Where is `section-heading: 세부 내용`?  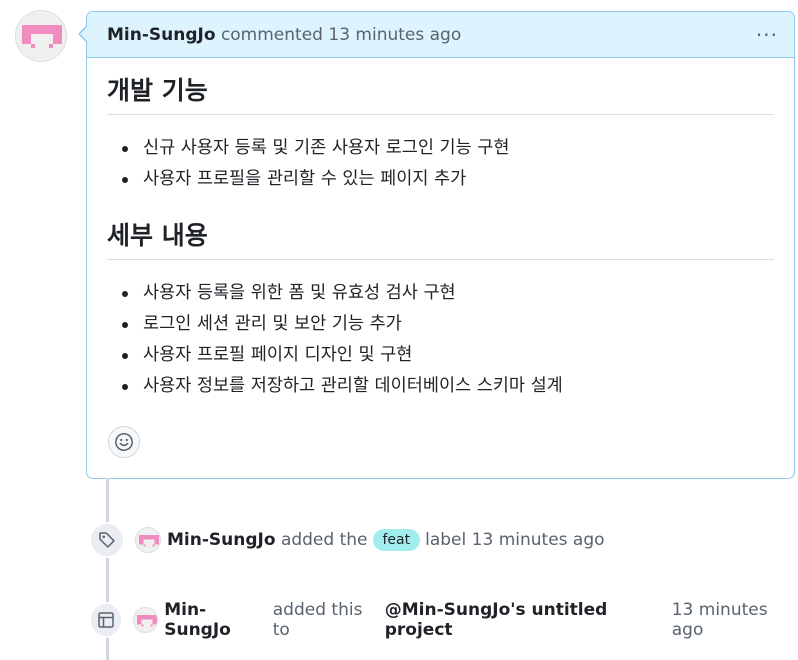
section-heading: 세부 내용 is located at coordinates (440, 240).